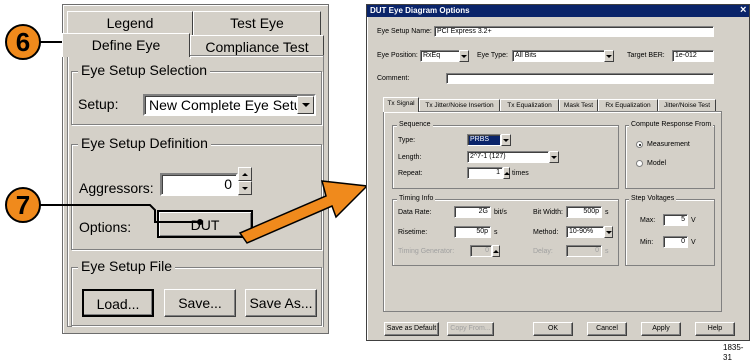 The image size is (750, 363). What do you see at coordinates (546, 232) in the screenshot?
I see `method-label: Method:` at bounding box center [546, 232].